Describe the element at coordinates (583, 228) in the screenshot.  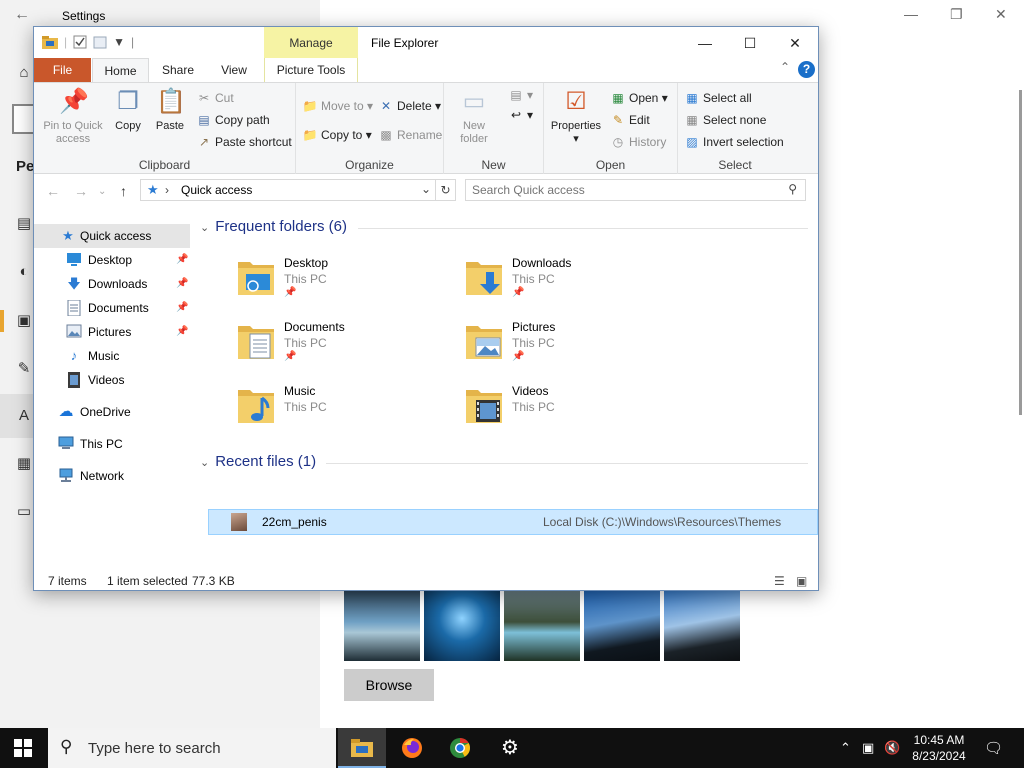
I see `header-divider` at that location.